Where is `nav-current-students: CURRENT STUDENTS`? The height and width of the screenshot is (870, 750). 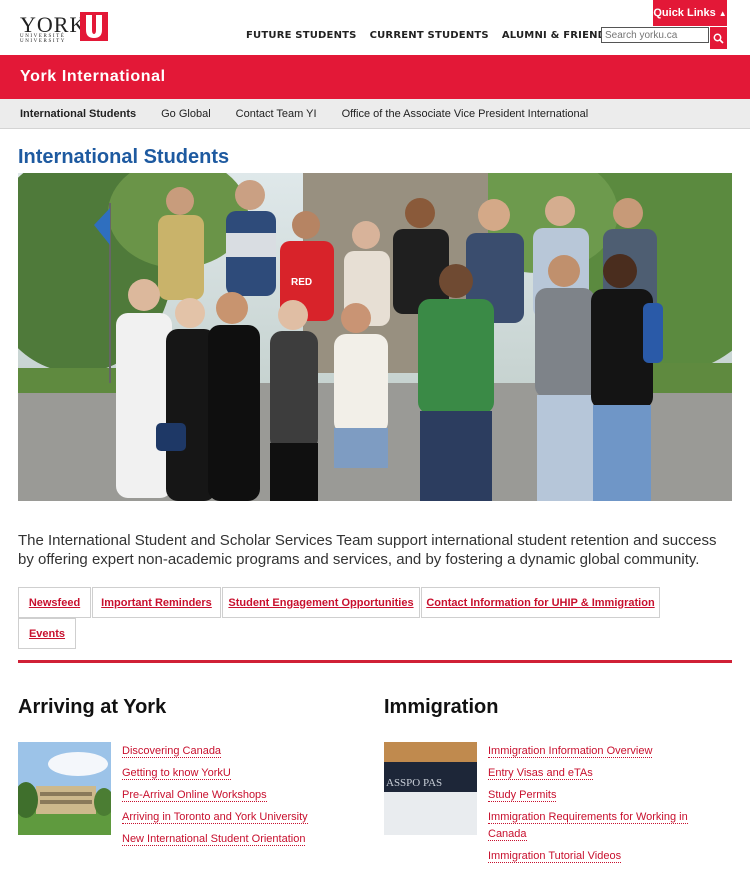
nav-current-students: CURRENT STUDENTS is located at coordinates (429, 35).